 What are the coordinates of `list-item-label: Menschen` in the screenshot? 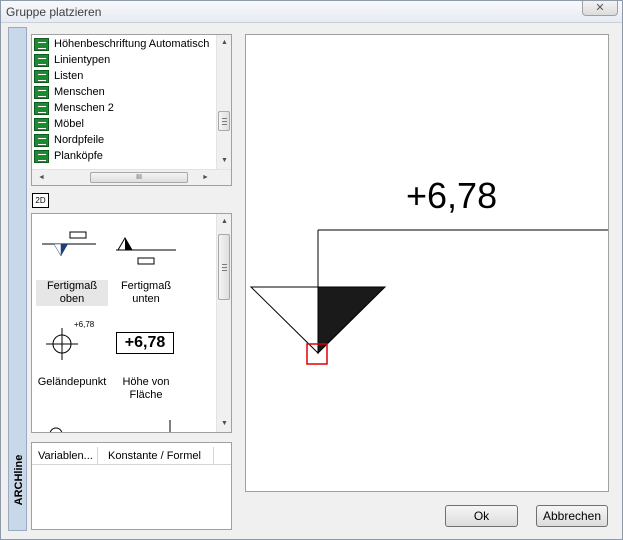 It's located at (79, 92).